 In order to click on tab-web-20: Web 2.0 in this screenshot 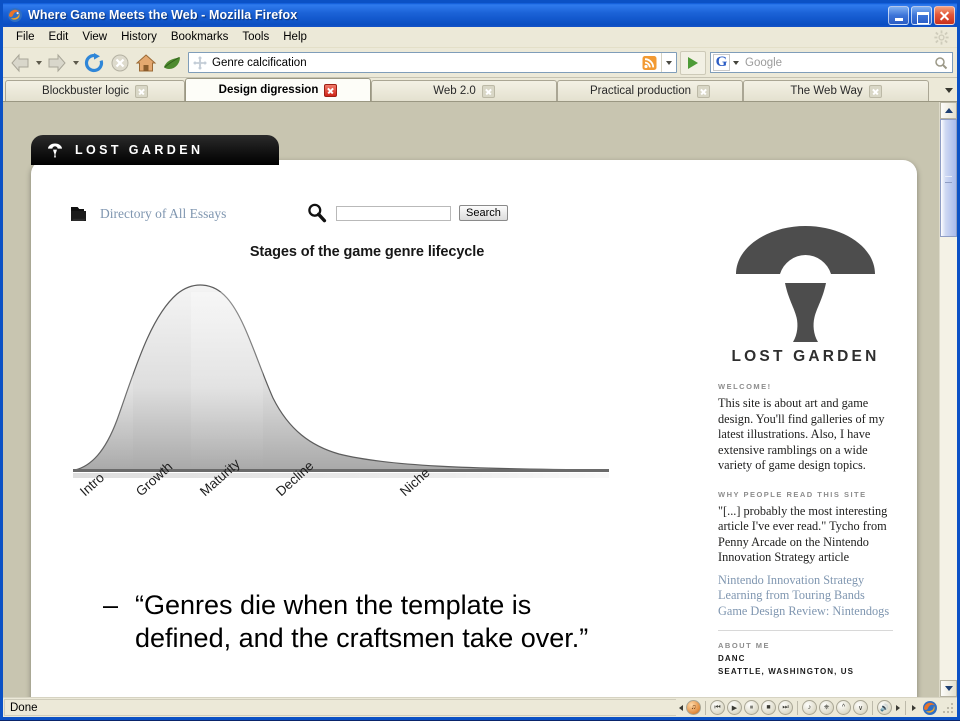, I will do `click(464, 90)`.